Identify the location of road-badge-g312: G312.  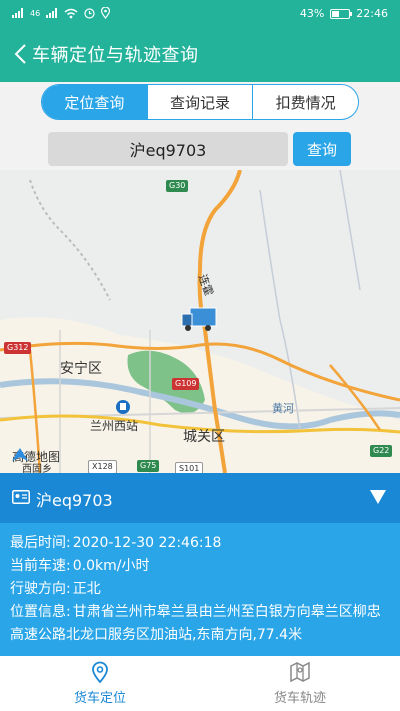
(18, 348).